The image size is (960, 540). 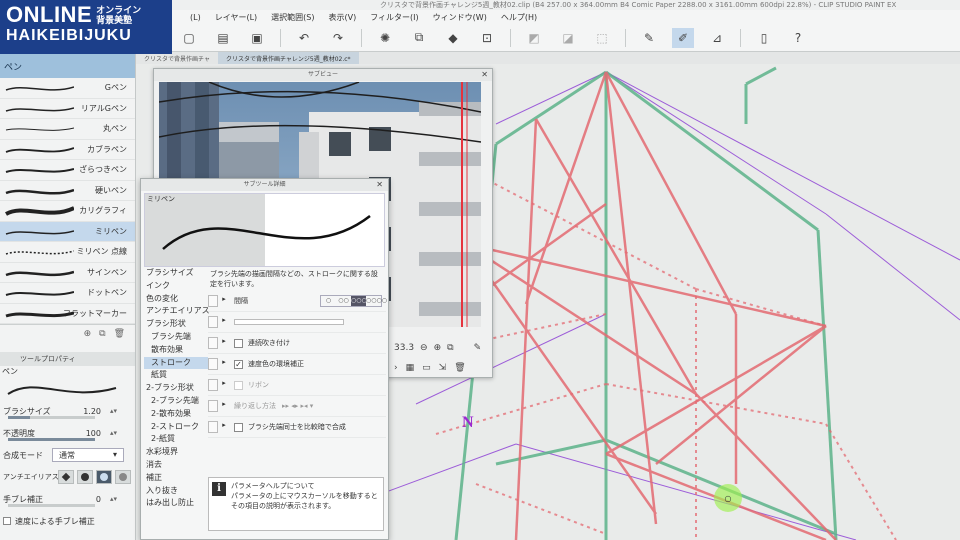 What do you see at coordinates (292, 17) in the screenshot?
I see `menu-item-selection: 選択範囲(S)` at bounding box center [292, 17].